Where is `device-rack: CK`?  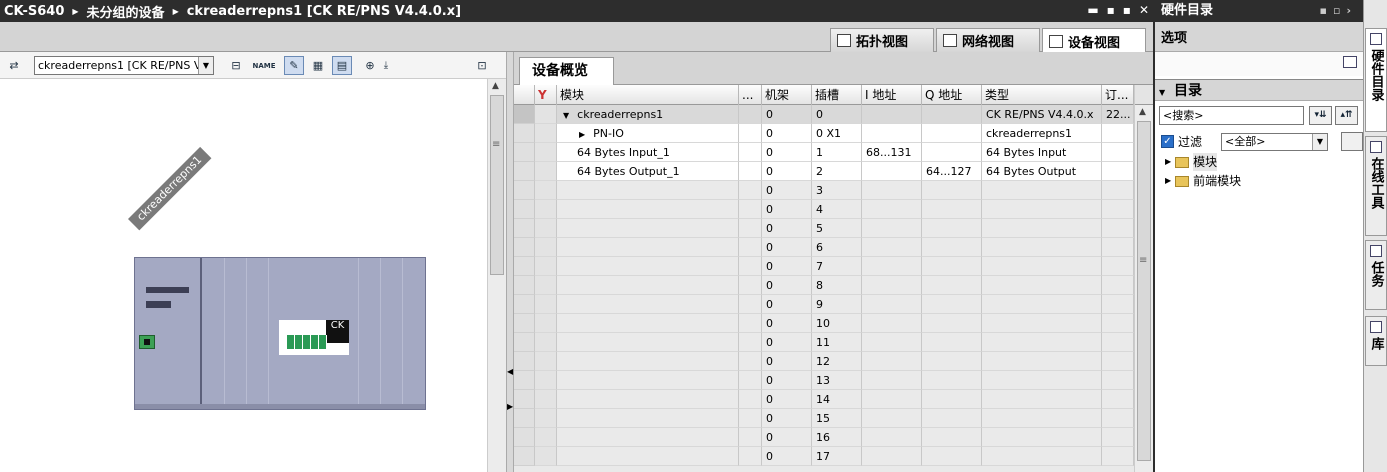 device-rack: CK is located at coordinates (280, 333).